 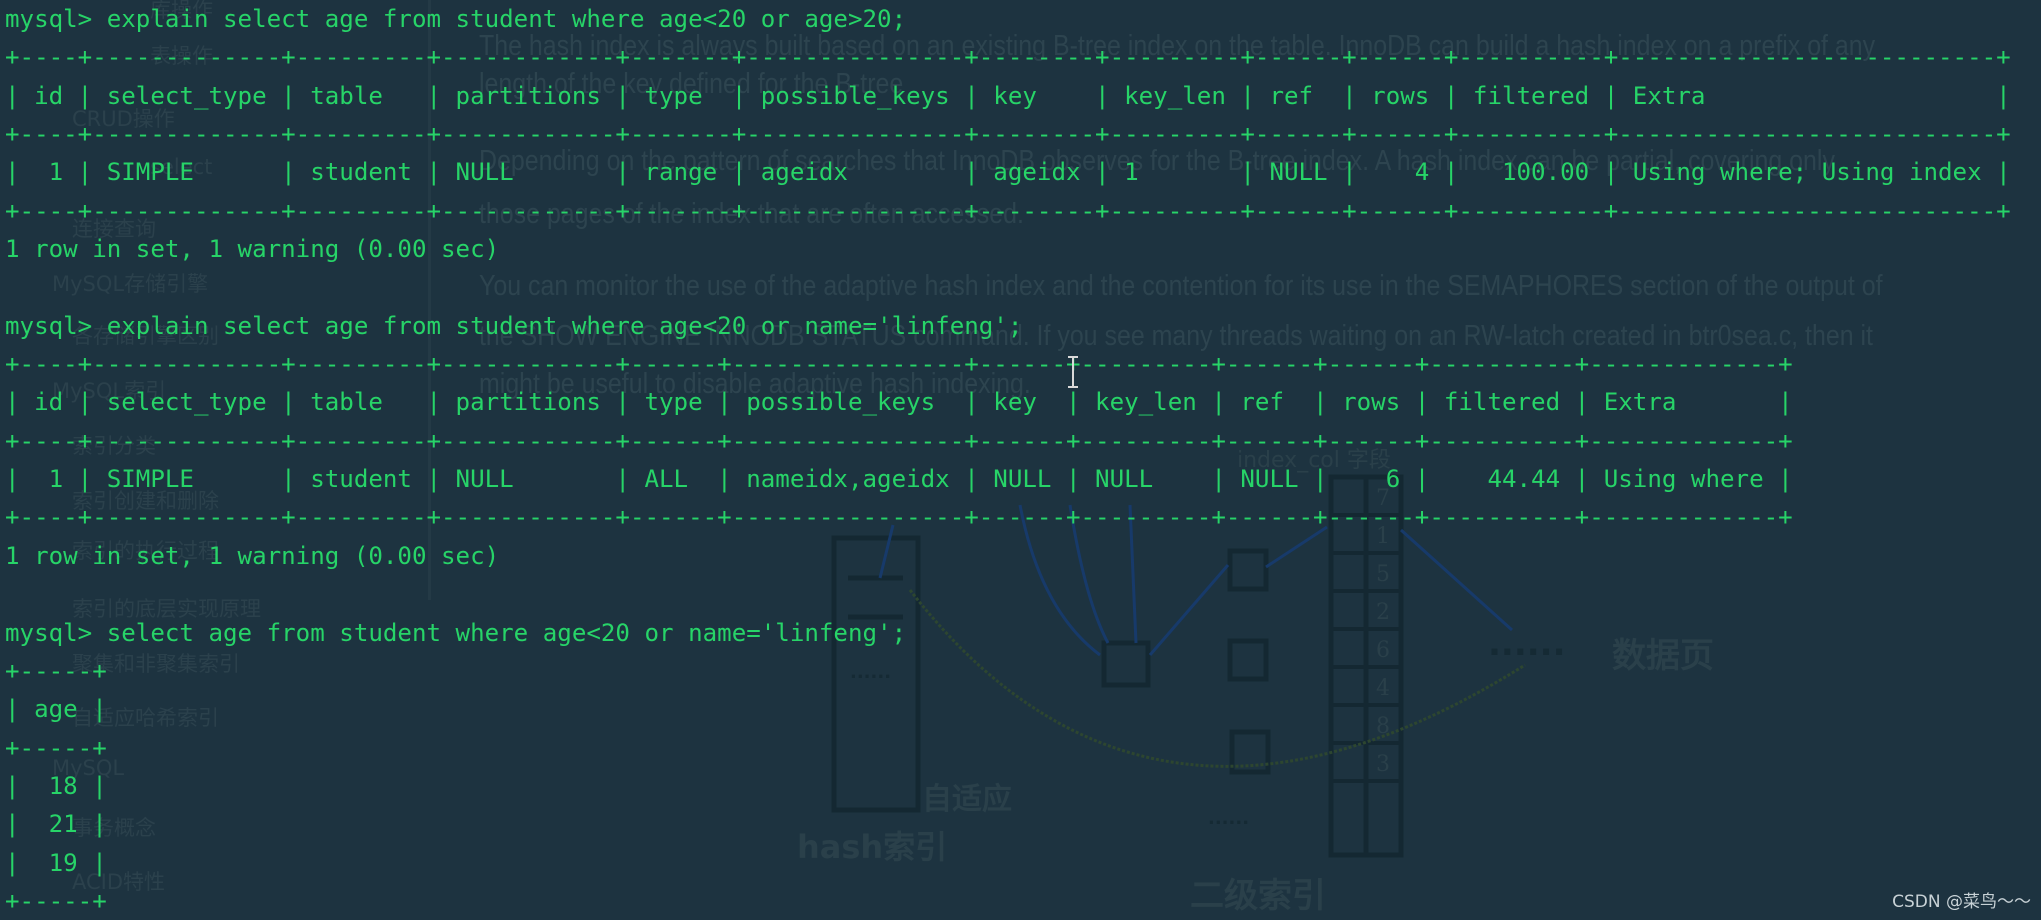 What do you see at coordinates (56, 709) in the screenshot?
I see `table-row: | age |` at bounding box center [56, 709].